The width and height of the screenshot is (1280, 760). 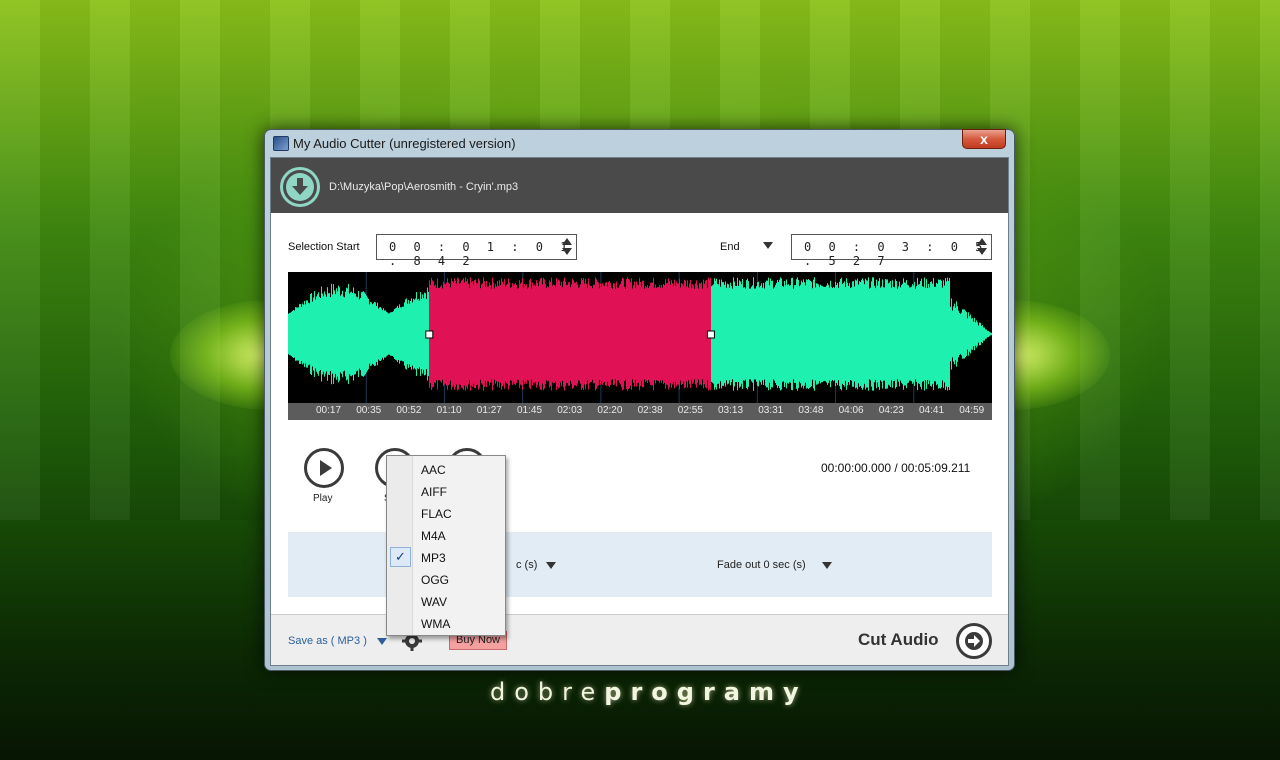 I want to click on checkmark-icon: ✓, so click(x=400, y=557).